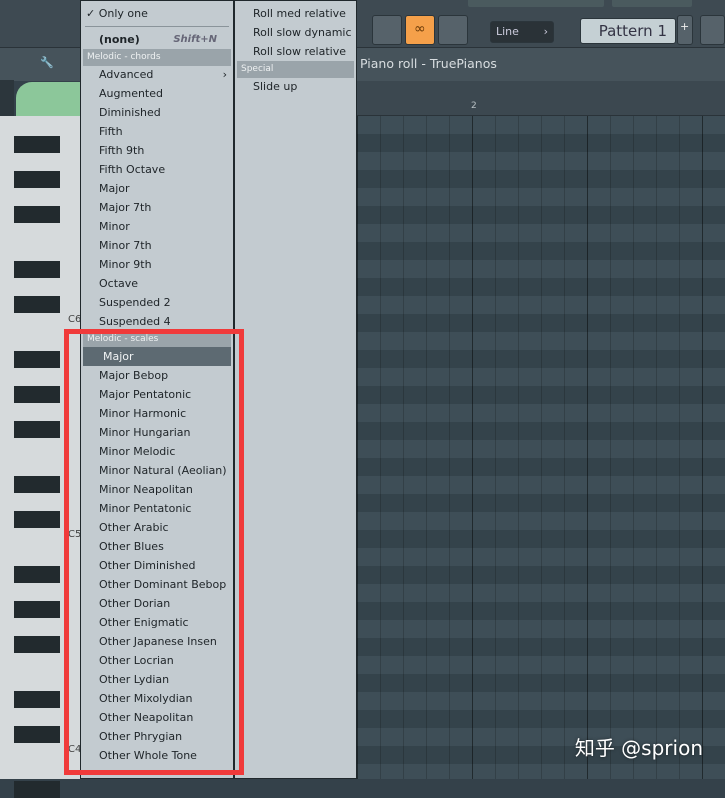  Describe the element at coordinates (428, 63) in the screenshot. I see `window-title: Piano roll - TruePianos` at that location.